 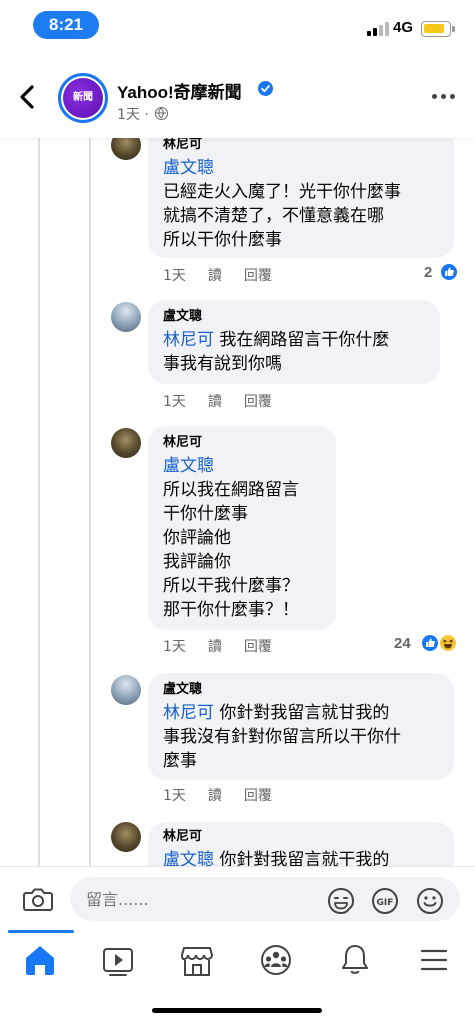 What do you see at coordinates (448, 643) in the screenshot?
I see `haha-icon` at bounding box center [448, 643].